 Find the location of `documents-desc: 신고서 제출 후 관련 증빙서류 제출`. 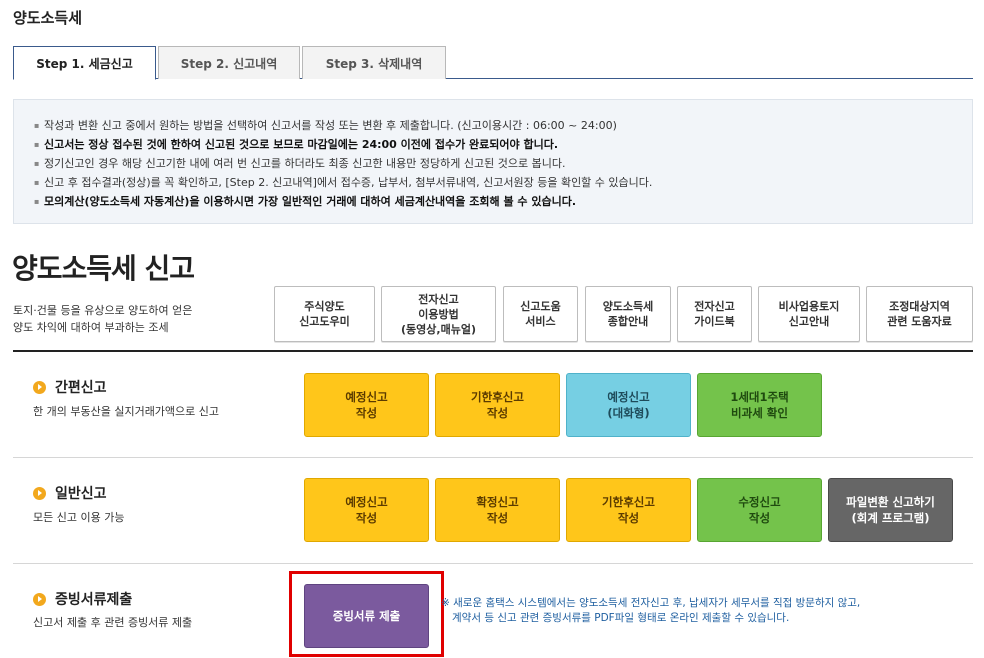

documents-desc: 신고서 제출 후 관련 증빙서류 제출 is located at coordinates (113, 622).